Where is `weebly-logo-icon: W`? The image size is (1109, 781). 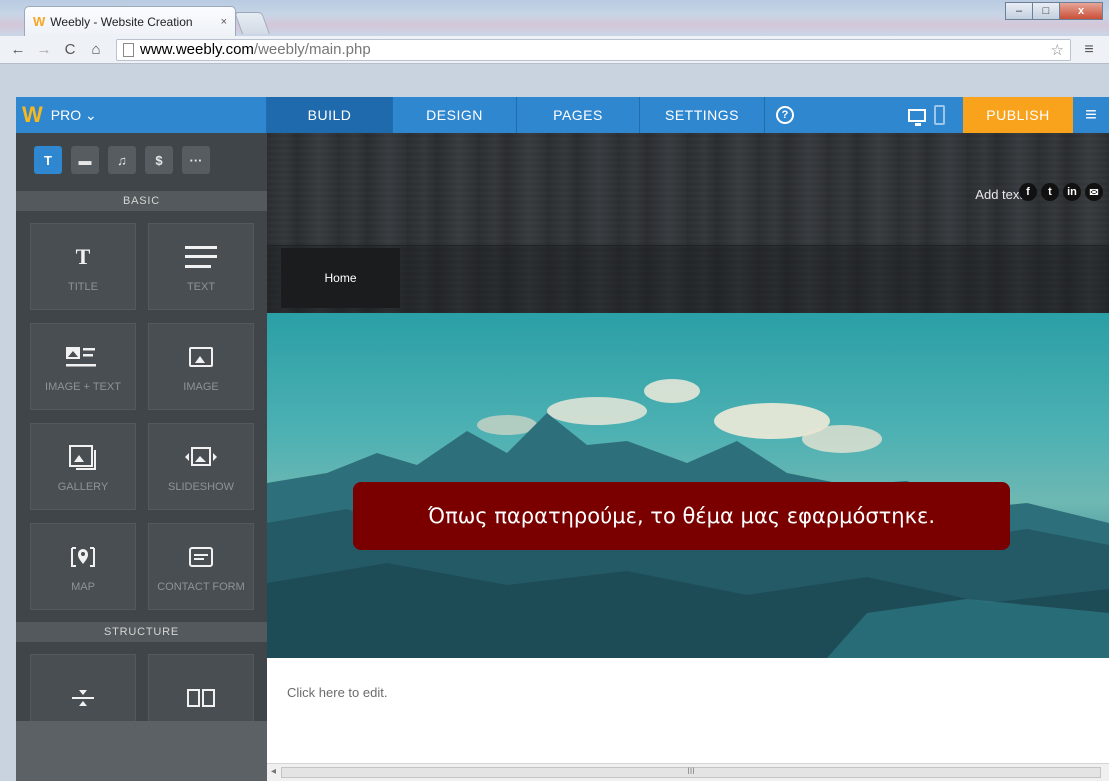
weebly-logo-icon: W is located at coordinates (32, 114).